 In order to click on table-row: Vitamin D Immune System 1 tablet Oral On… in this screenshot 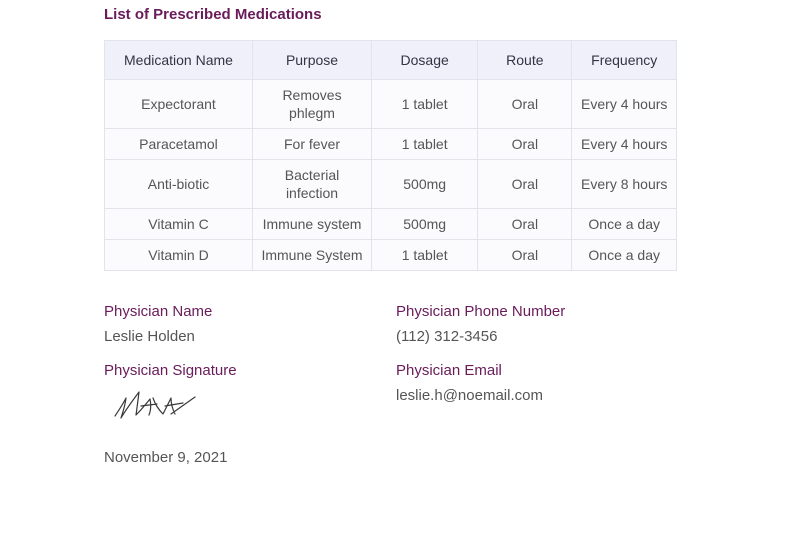, I will do `click(390, 255)`.